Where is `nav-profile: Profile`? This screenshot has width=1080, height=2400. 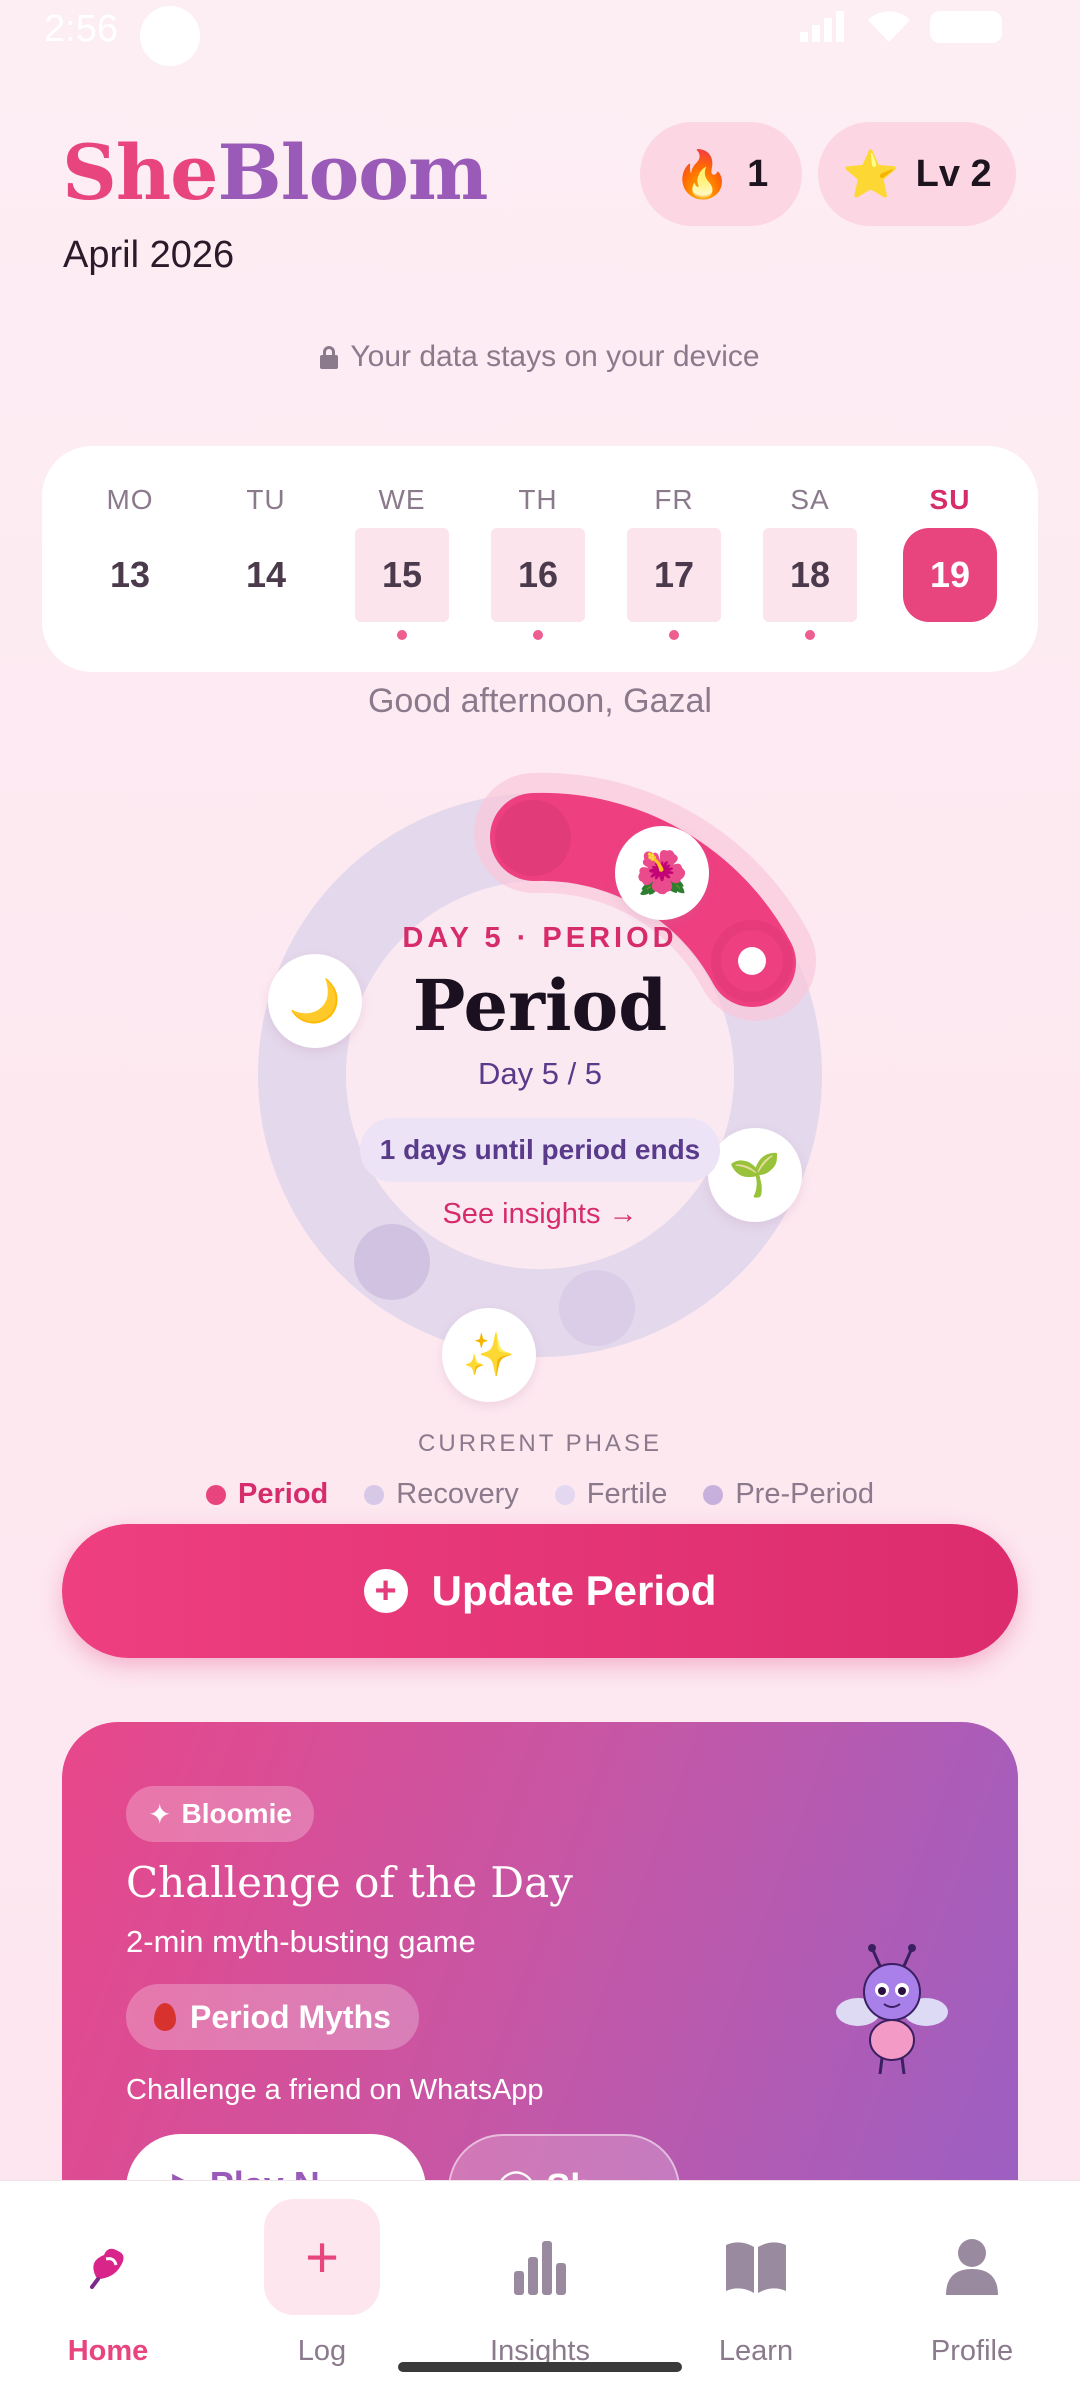 nav-profile: Profile is located at coordinates (972, 2302).